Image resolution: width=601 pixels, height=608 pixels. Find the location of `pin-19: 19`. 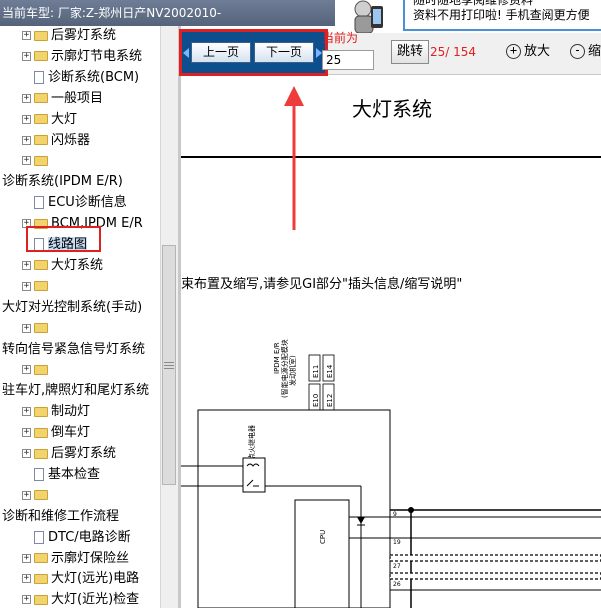

pin-19: 19 is located at coordinates (397, 542).